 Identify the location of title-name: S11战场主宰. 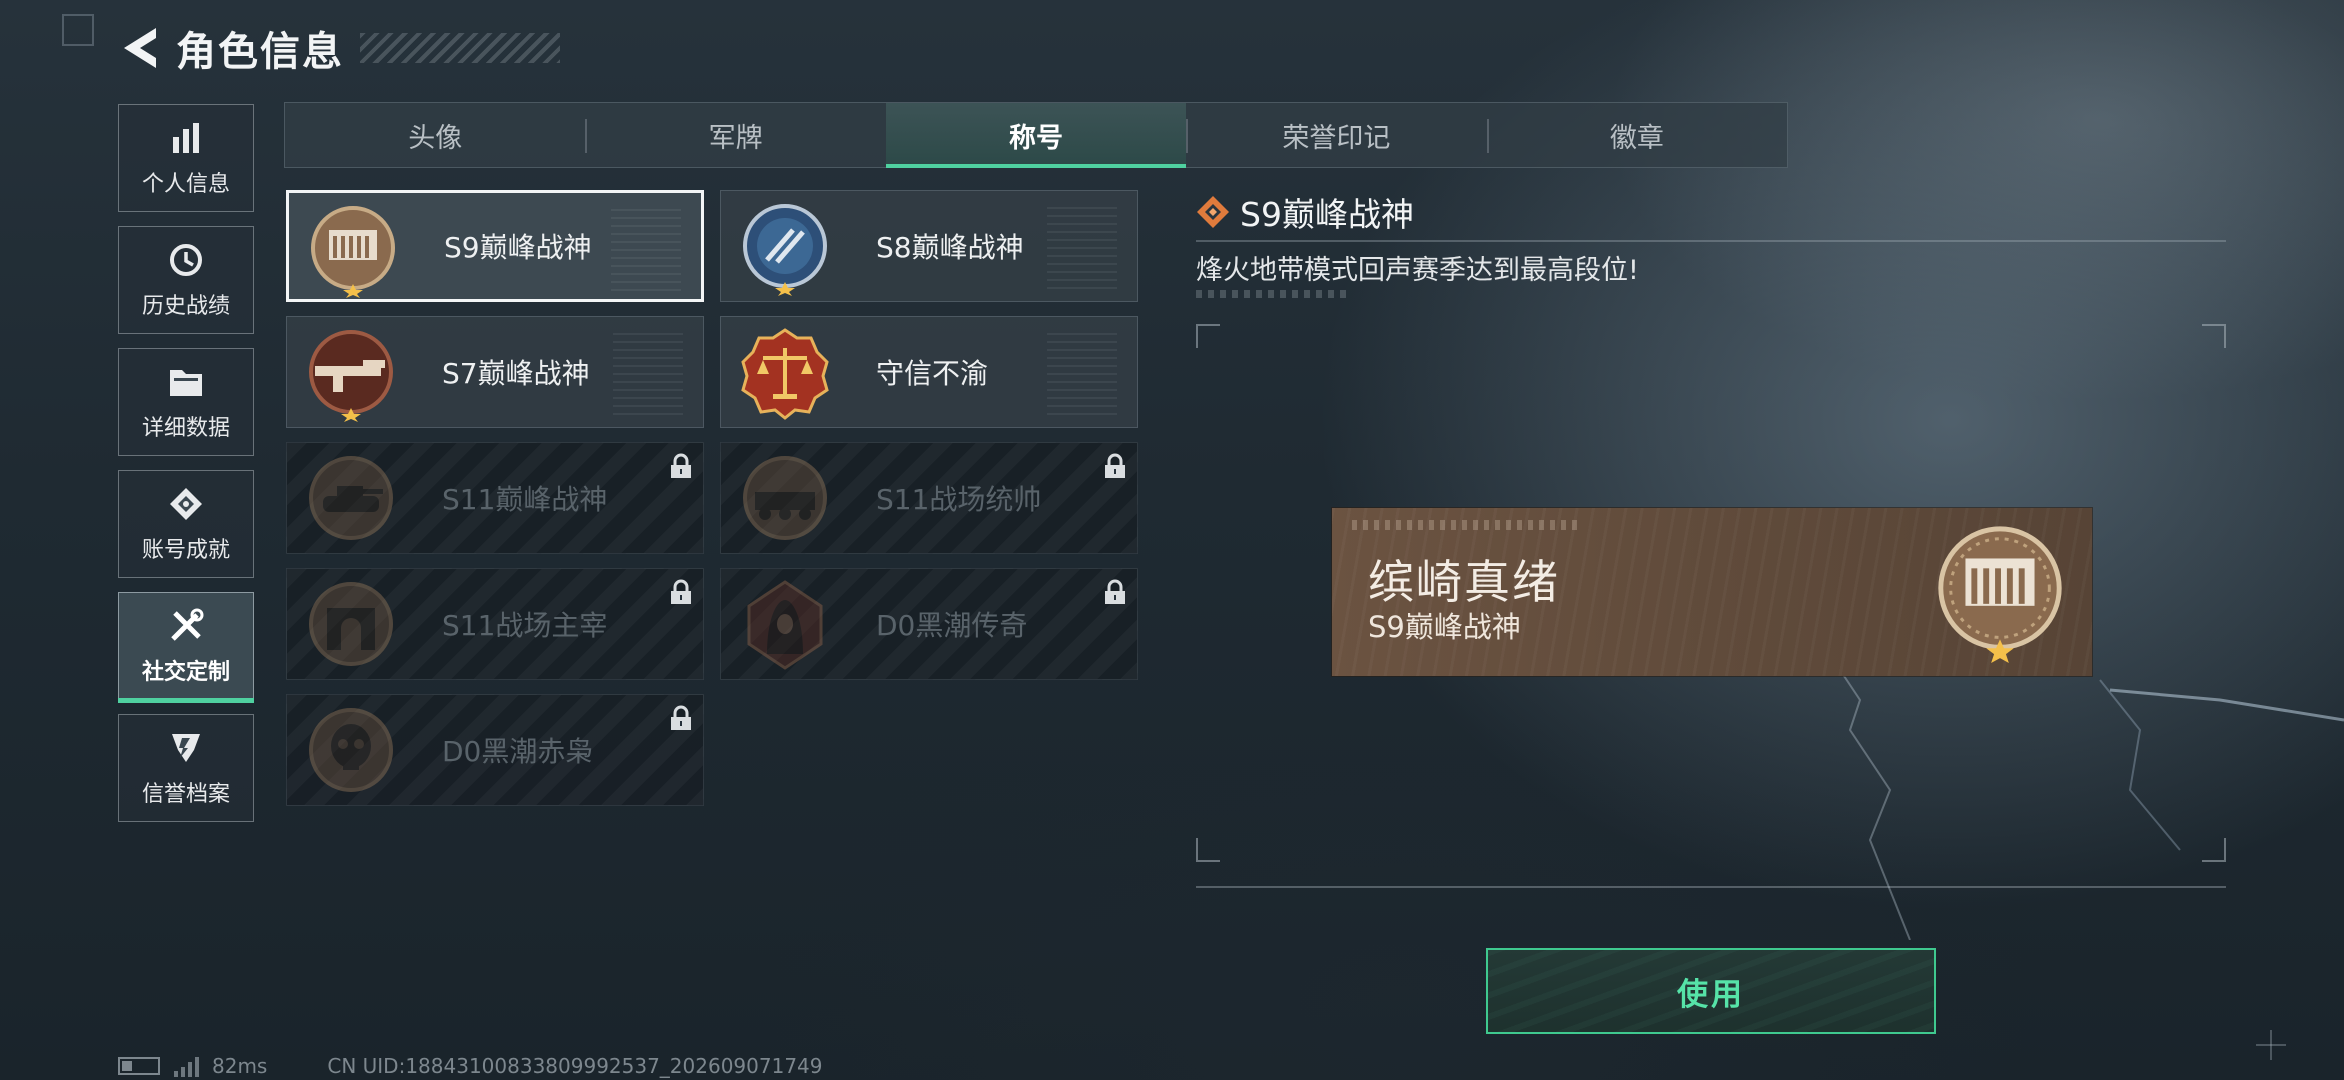
(525, 625).